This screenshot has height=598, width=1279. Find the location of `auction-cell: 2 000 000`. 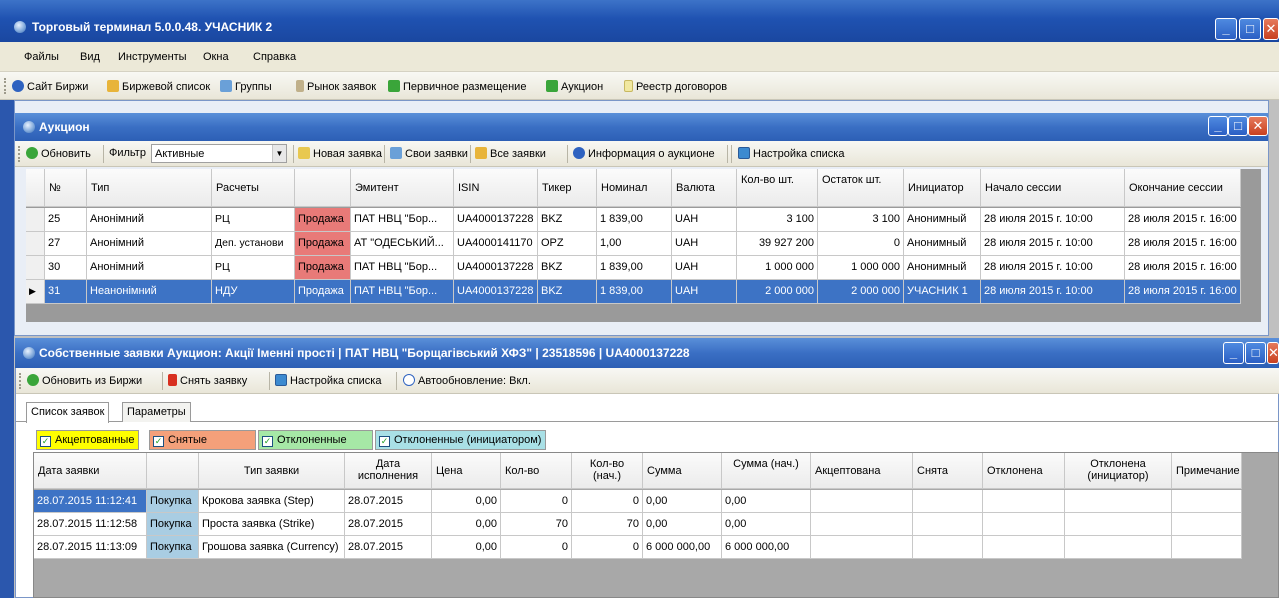

auction-cell: 2 000 000 is located at coordinates (861, 292).